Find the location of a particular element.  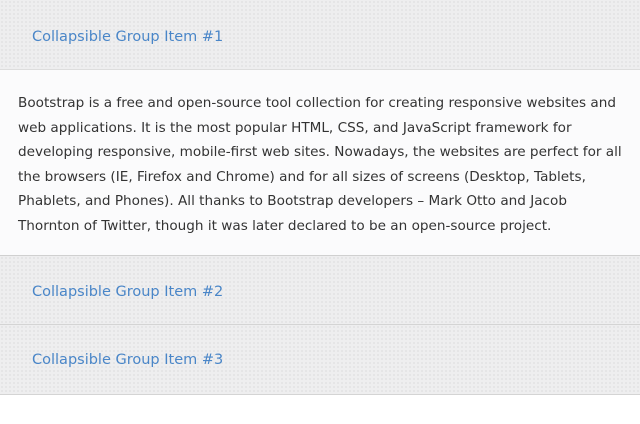

accordion-toggle-item-3: Collapsible Group Item #3 is located at coordinates (127, 360).